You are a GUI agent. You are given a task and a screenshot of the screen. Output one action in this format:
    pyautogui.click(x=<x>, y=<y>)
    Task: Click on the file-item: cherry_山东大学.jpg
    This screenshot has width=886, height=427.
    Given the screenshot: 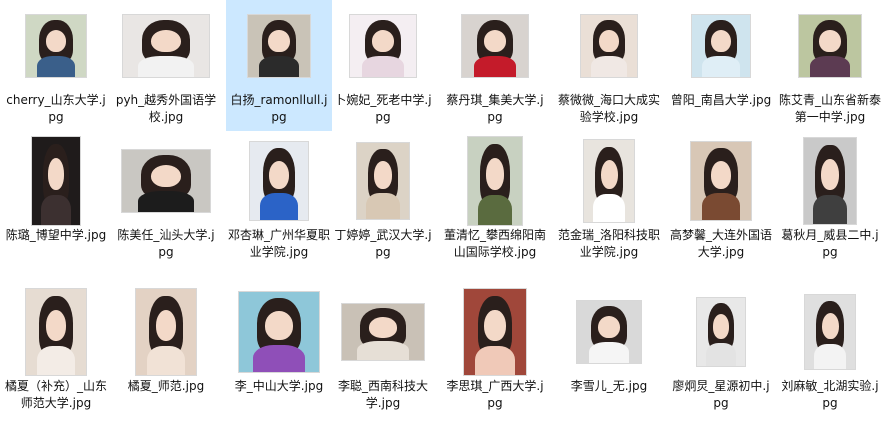 What is the action you would take?
    pyautogui.click(x=56, y=65)
    